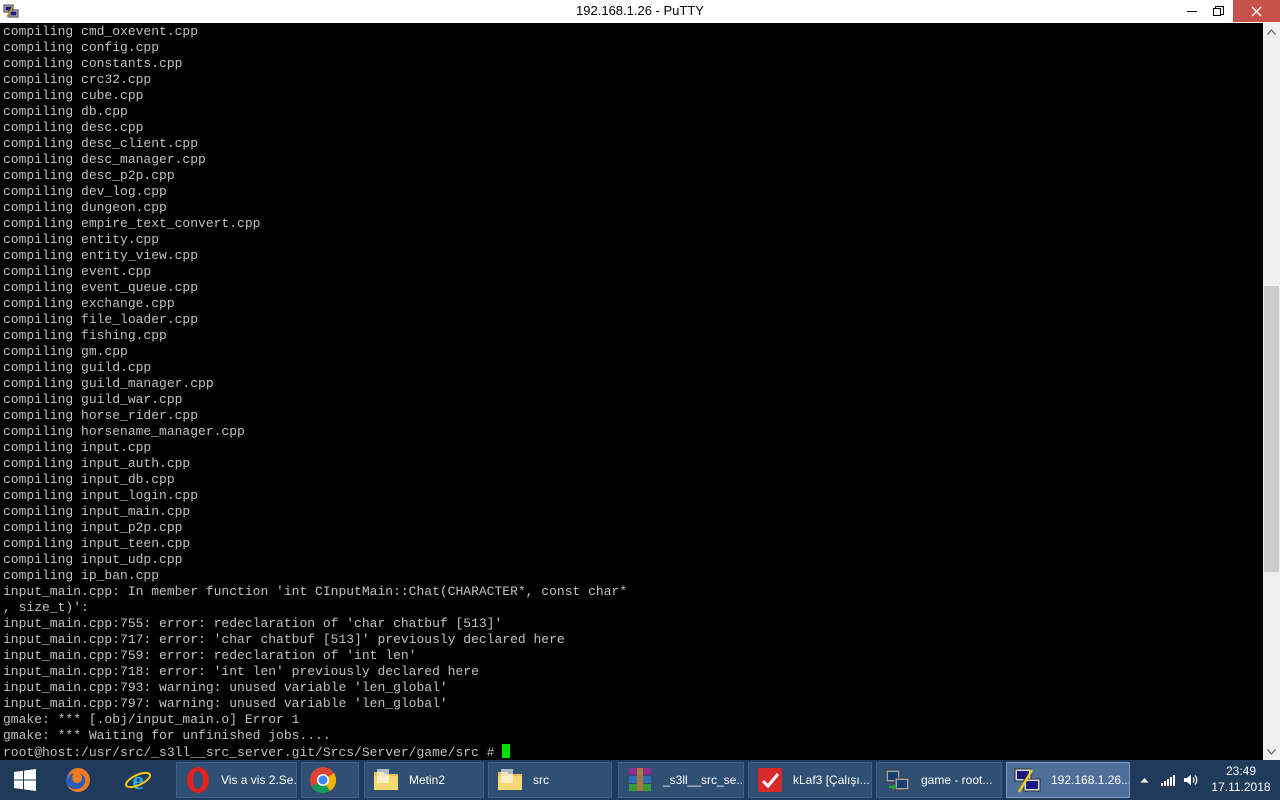  Describe the element at coordinates (506, 751) in the screenshot. I see `text-cursor` at that location.